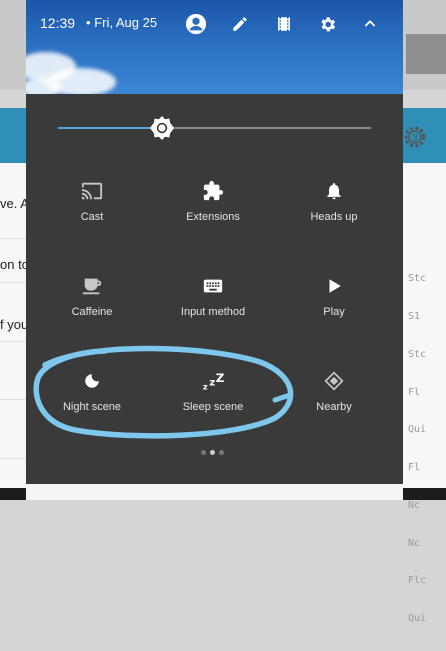 The width and height of the screenshot is (446, 651). I want to click on tile-label: Cast, so click(92, 217).